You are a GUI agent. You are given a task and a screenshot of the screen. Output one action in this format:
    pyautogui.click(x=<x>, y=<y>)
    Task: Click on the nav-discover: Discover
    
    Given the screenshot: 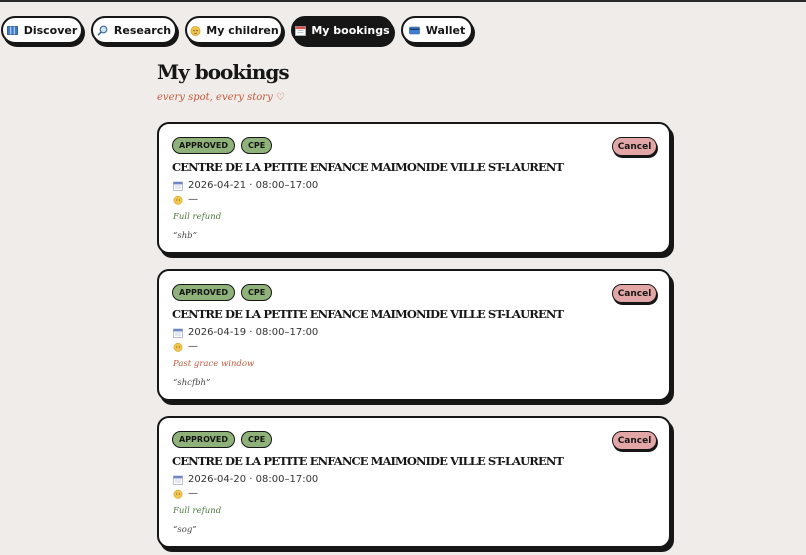 What is the action you would take?
    pyautogui.click(x=42, y=30)
    